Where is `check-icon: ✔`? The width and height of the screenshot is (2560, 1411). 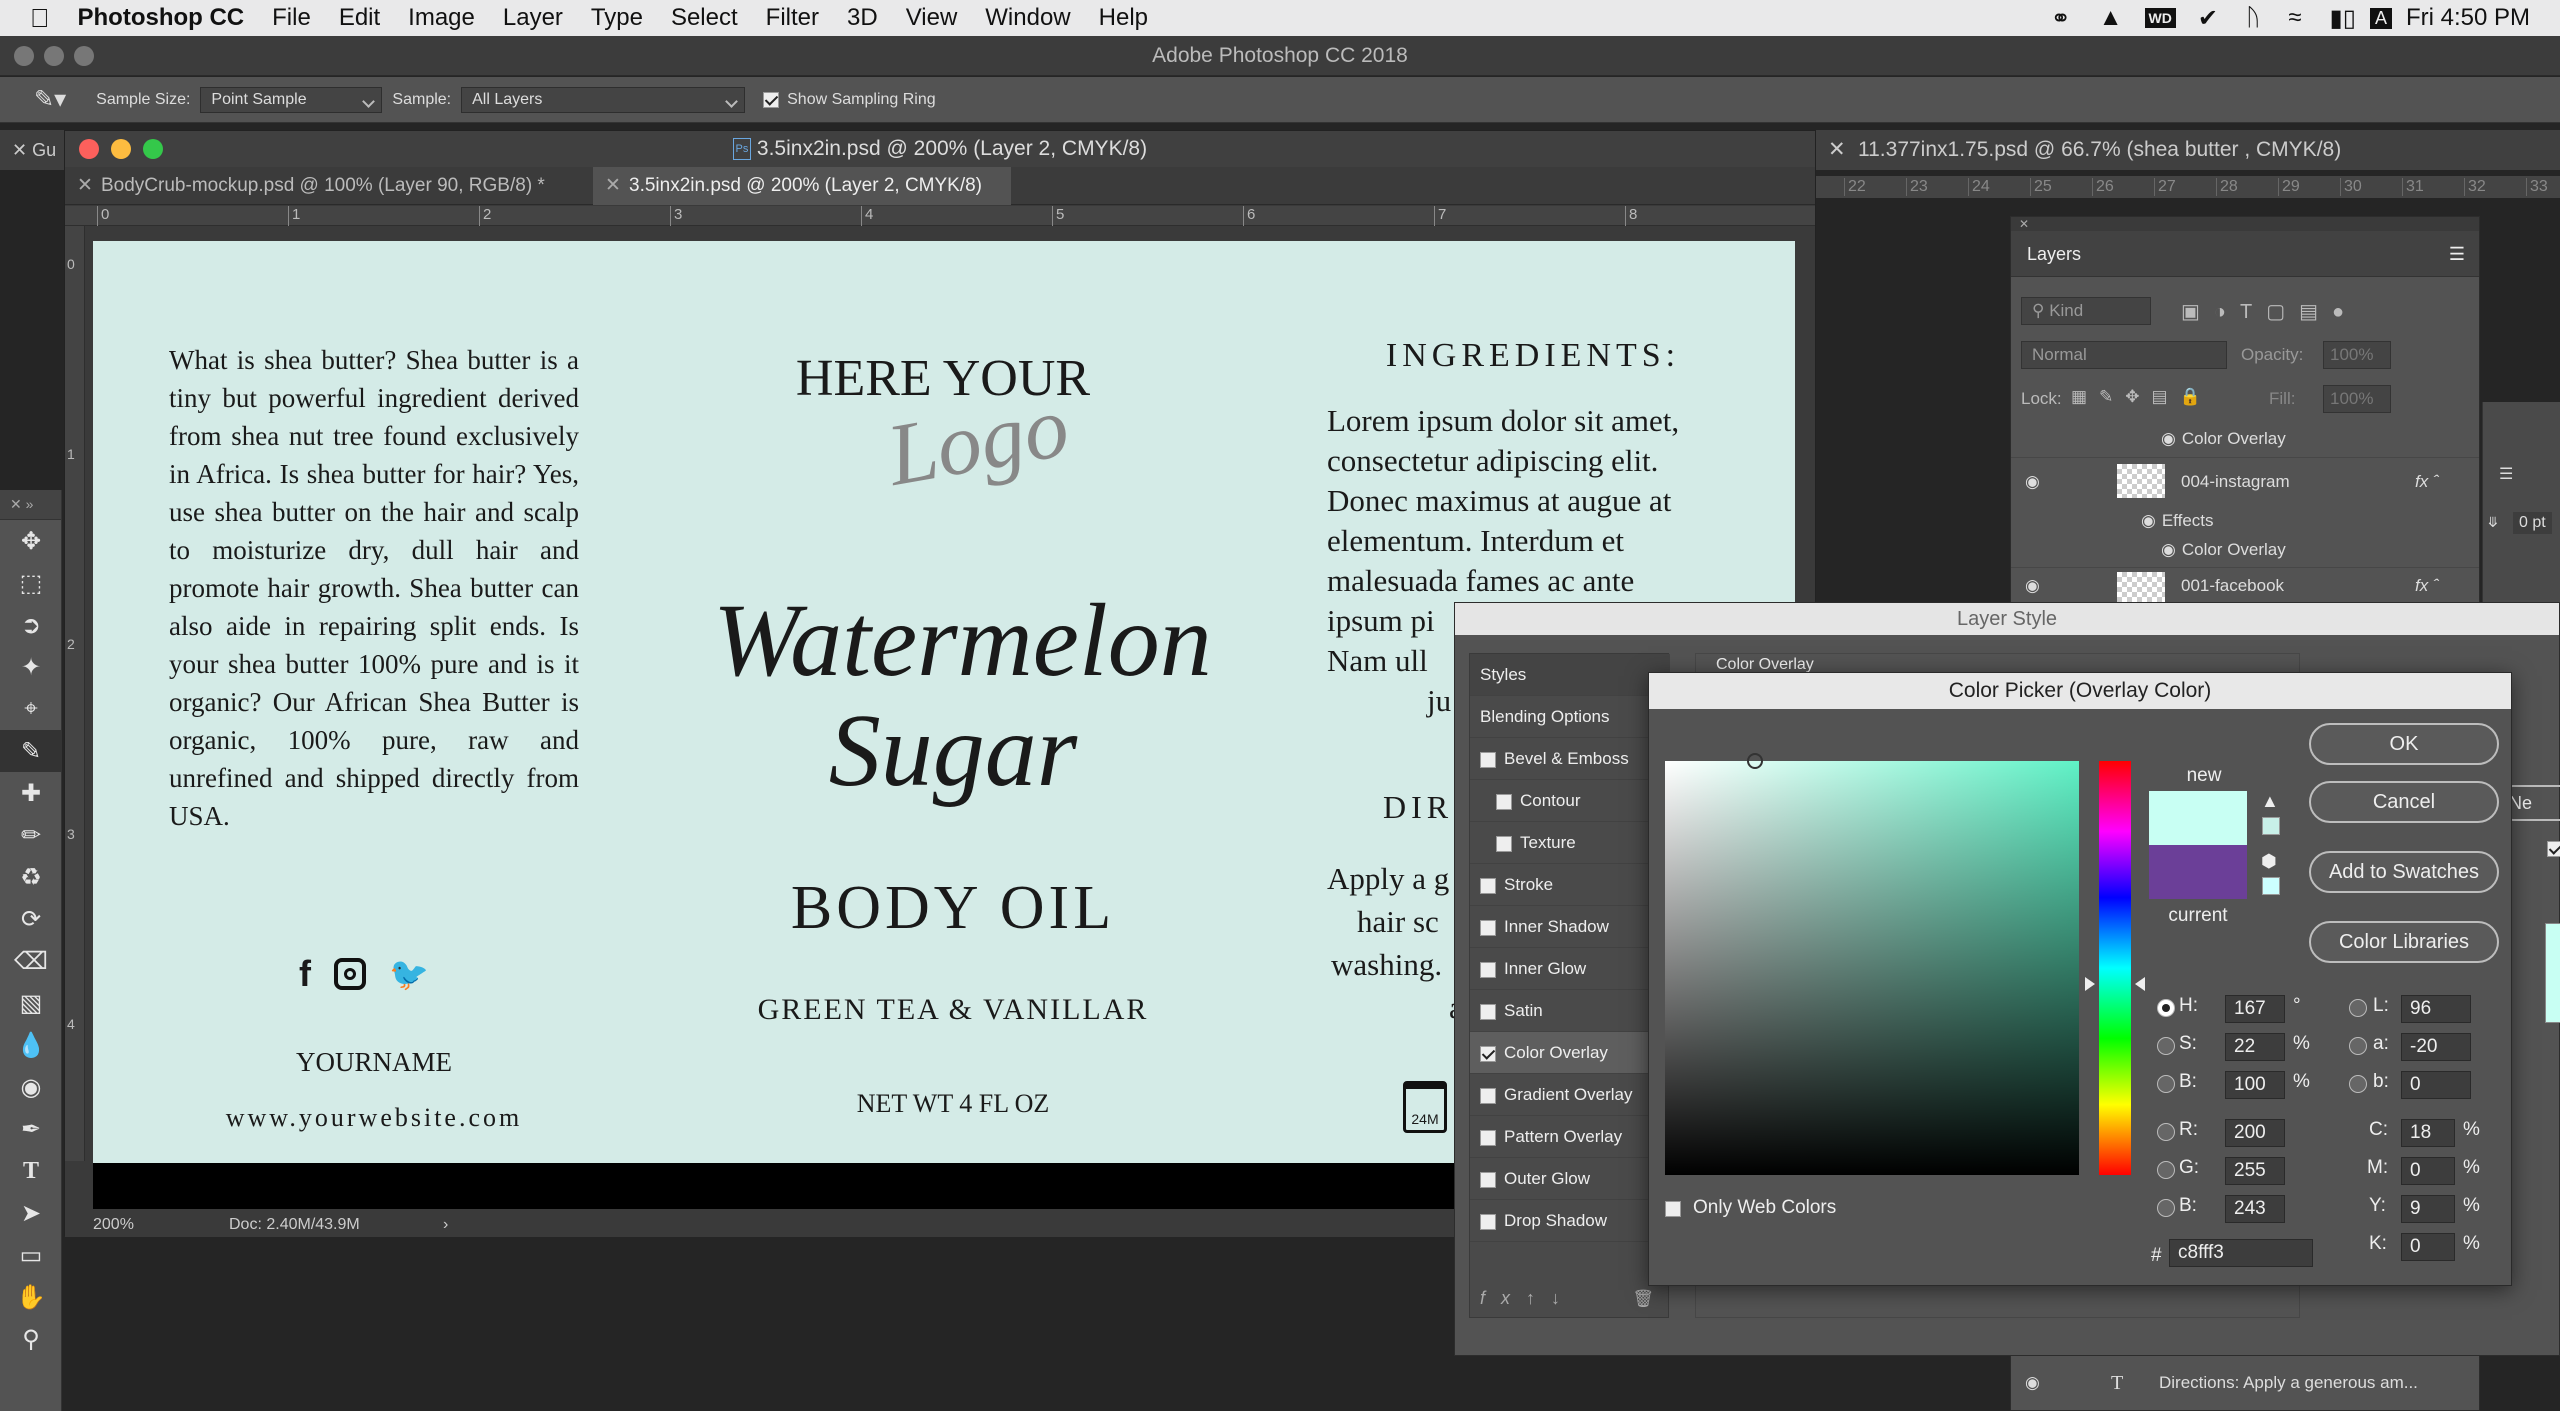 check-icon: ✔ is located at coordinates (2208, 18).